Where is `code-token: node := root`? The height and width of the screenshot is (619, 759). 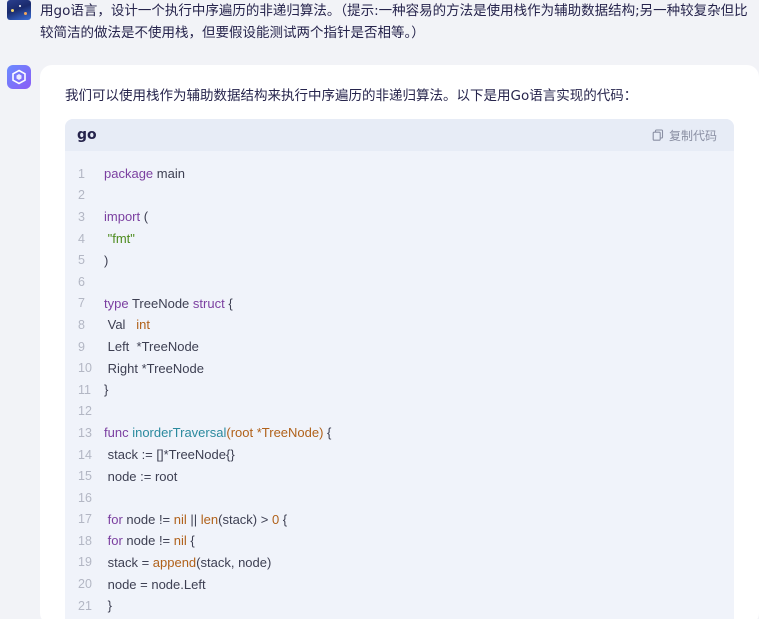
code-token: node := root is located at coordinates (141, 476).